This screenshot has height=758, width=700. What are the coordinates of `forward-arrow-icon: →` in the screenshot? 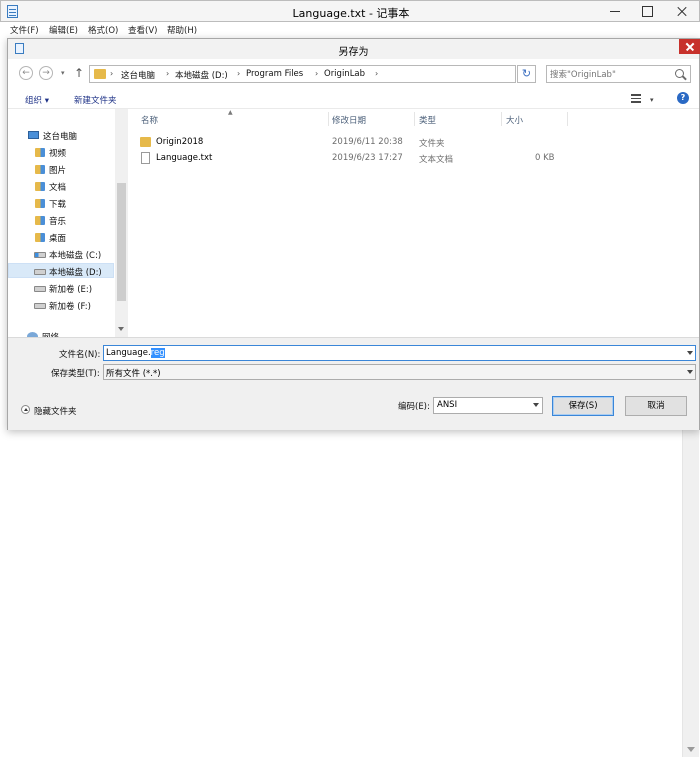 It's located at (46, 73).